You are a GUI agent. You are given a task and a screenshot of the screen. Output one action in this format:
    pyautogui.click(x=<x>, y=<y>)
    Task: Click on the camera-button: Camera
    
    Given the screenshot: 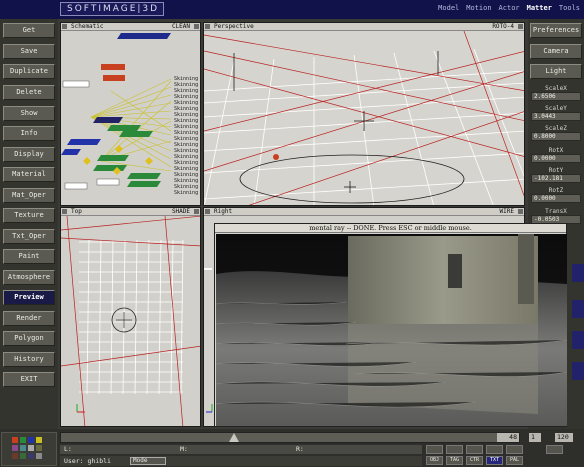 What is the action you would take?
    pyautogui.click(x=556, y=51)
    